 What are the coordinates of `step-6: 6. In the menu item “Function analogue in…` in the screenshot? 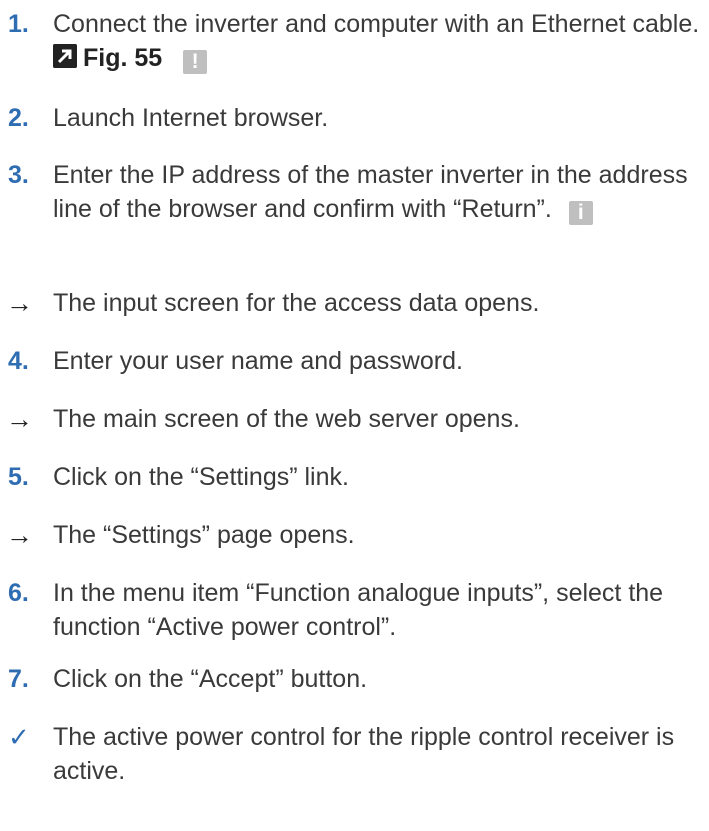 It's located at (351, 610).